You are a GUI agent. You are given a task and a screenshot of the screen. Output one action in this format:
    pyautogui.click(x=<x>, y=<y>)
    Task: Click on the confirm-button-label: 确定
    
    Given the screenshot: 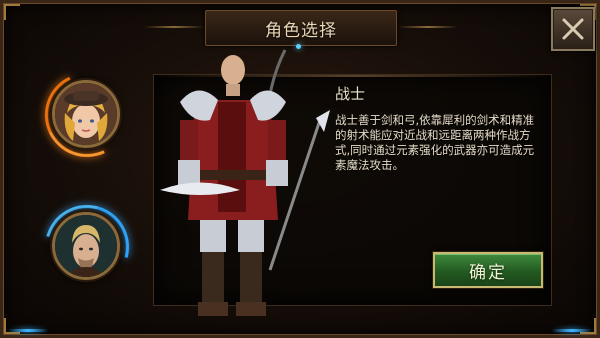 What is the action you would take?
    pyautogui.click(x=488, y=272)
    